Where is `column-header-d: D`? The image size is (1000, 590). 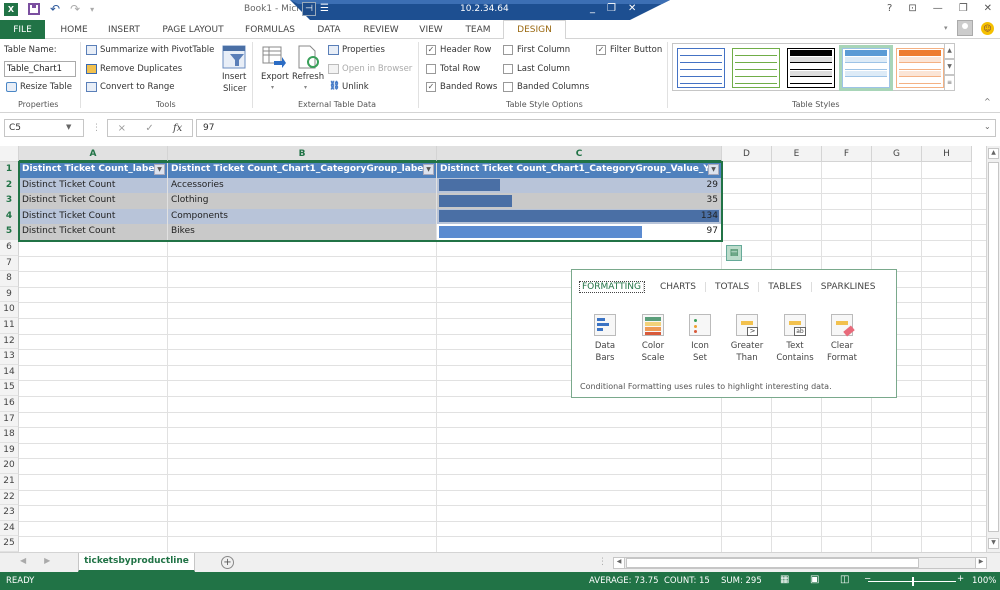
column-header-d: D is located at coordinates (747, 154).